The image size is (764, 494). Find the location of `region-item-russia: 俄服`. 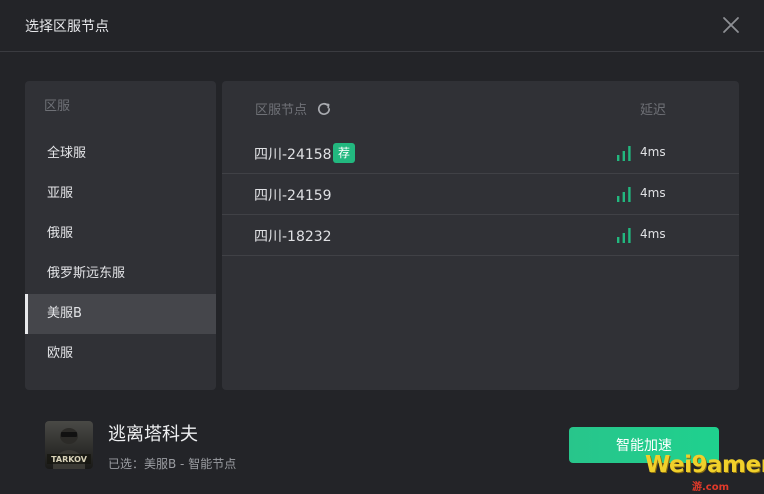

region-item-russia: 俄服 is located at coordinates (120, 234).